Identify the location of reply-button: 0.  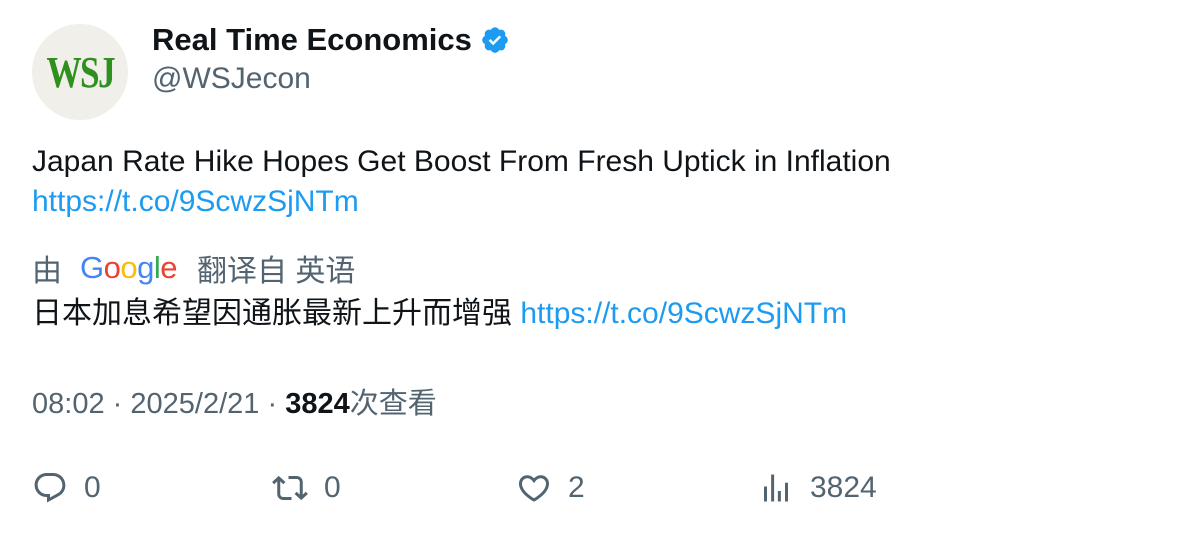
(66, 488).